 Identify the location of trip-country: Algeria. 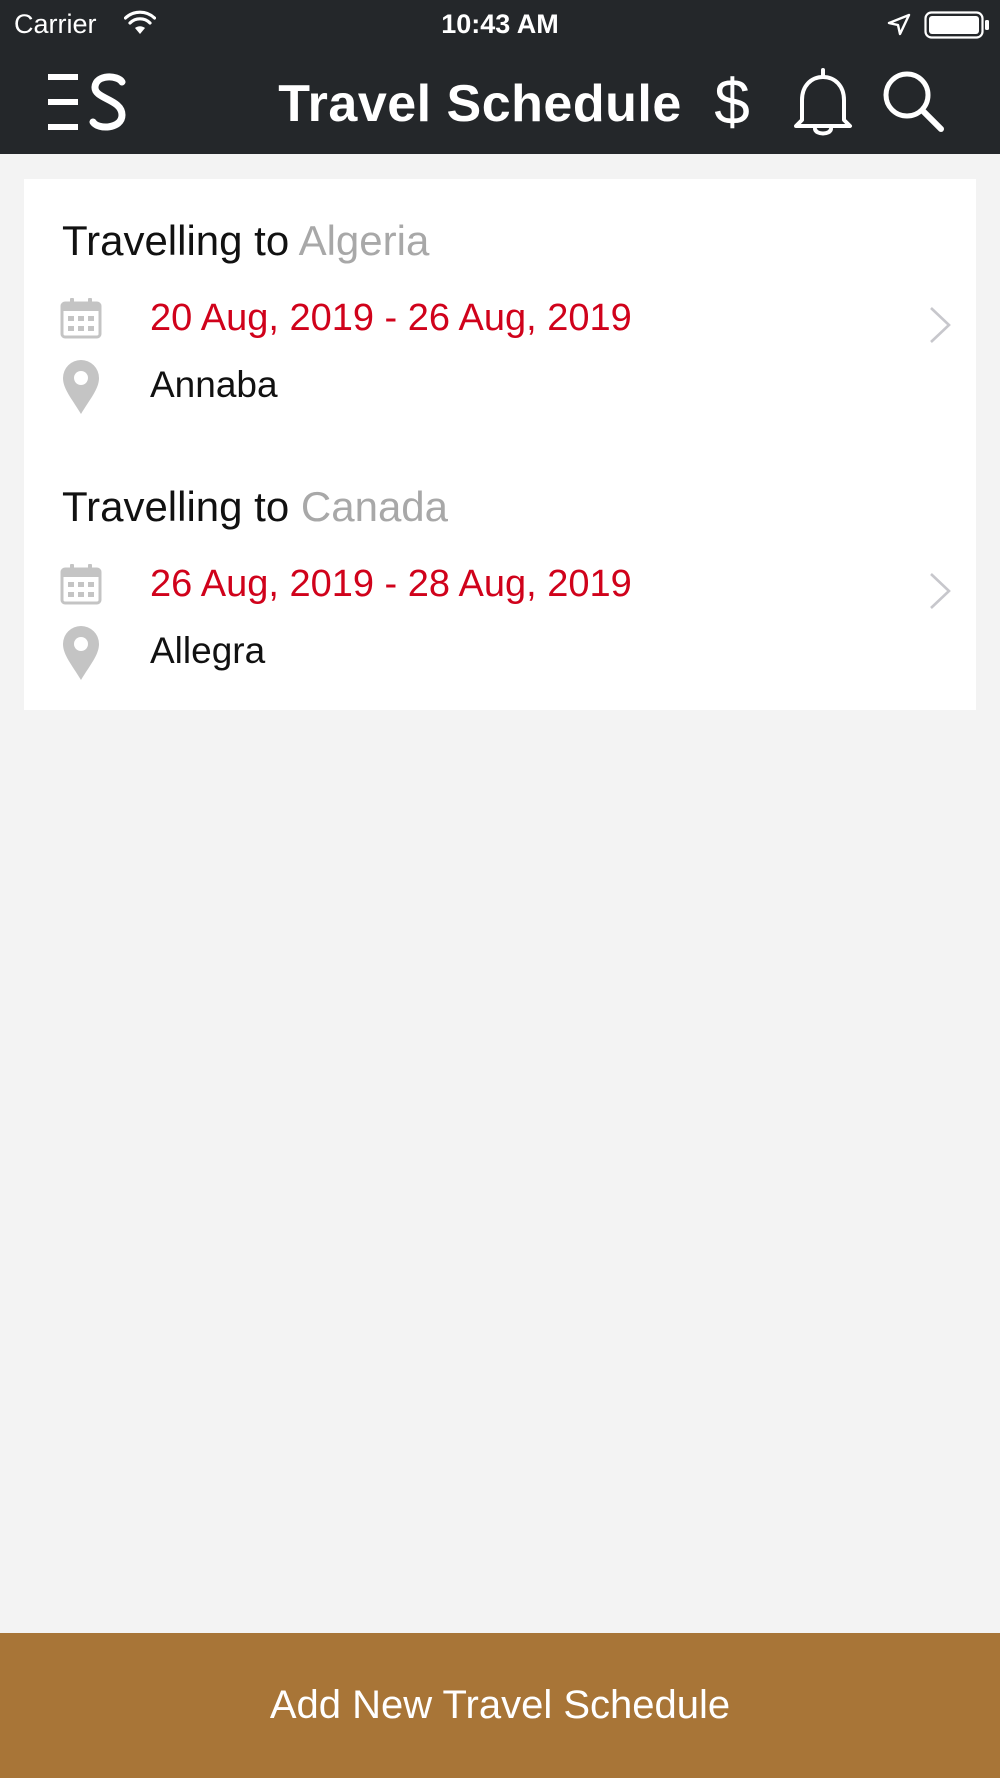
(364, 240).